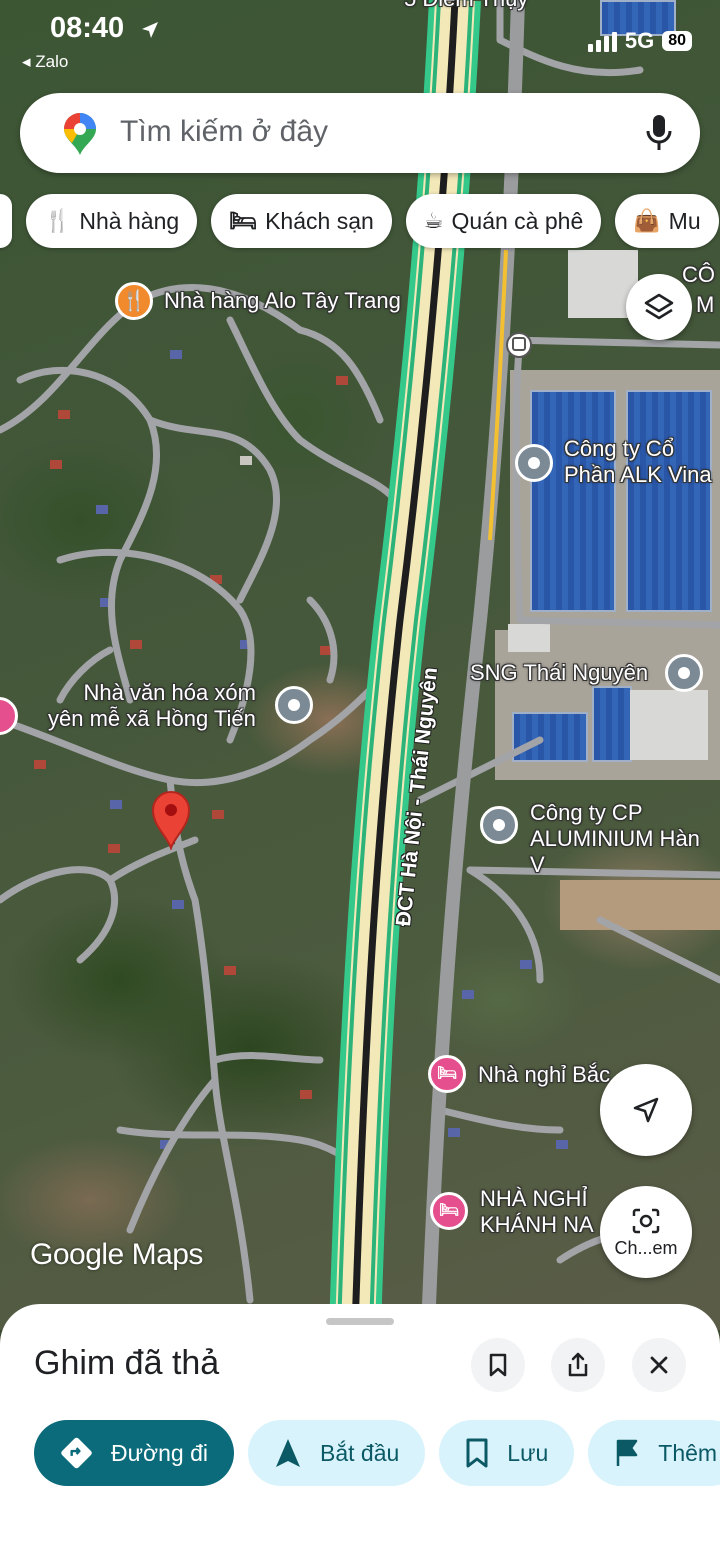 The height and width of the screenshot is (1557, 720). What do you see at coordinates (638, 462) in the screenshot?
I see `poi-label-alk: Công ty Cổ Phần ALK Vina` at bounding box center [638, 462].